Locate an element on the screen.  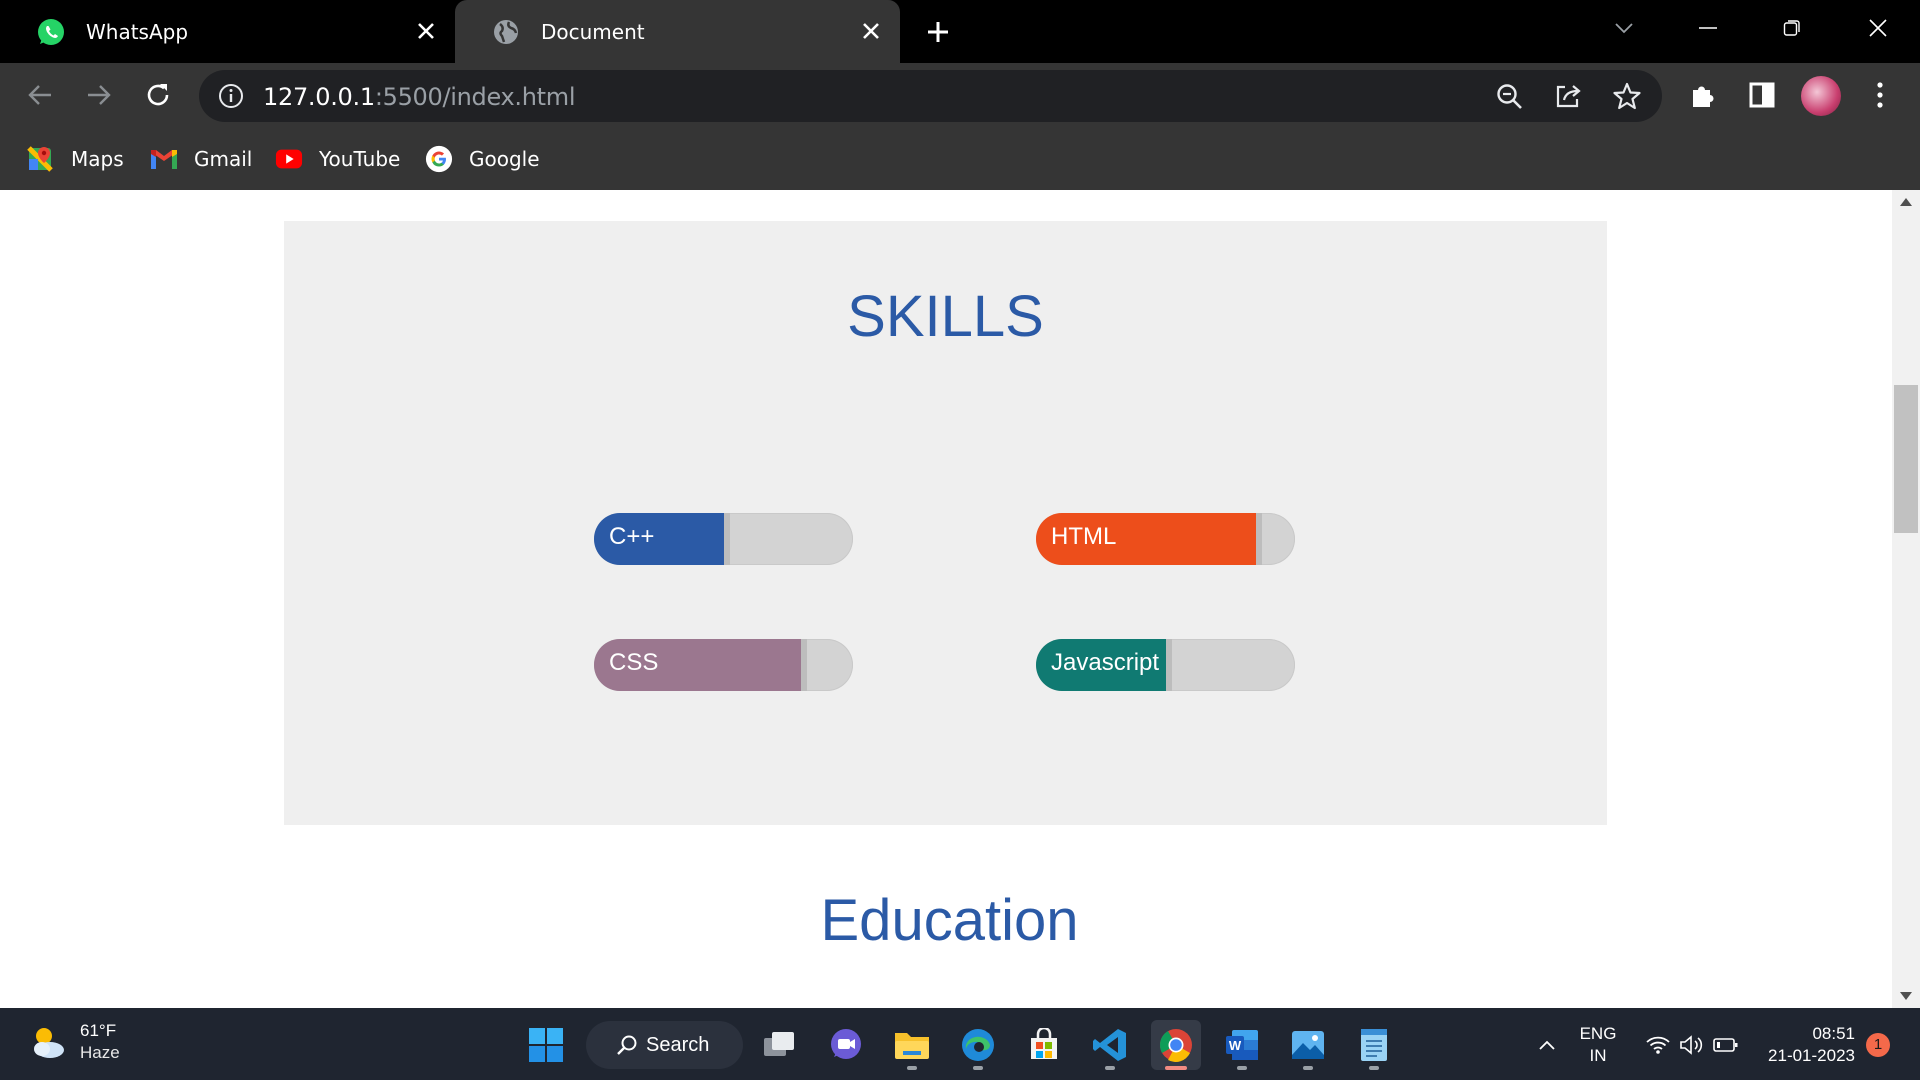
forward-button is located at coordinates (99, 95).